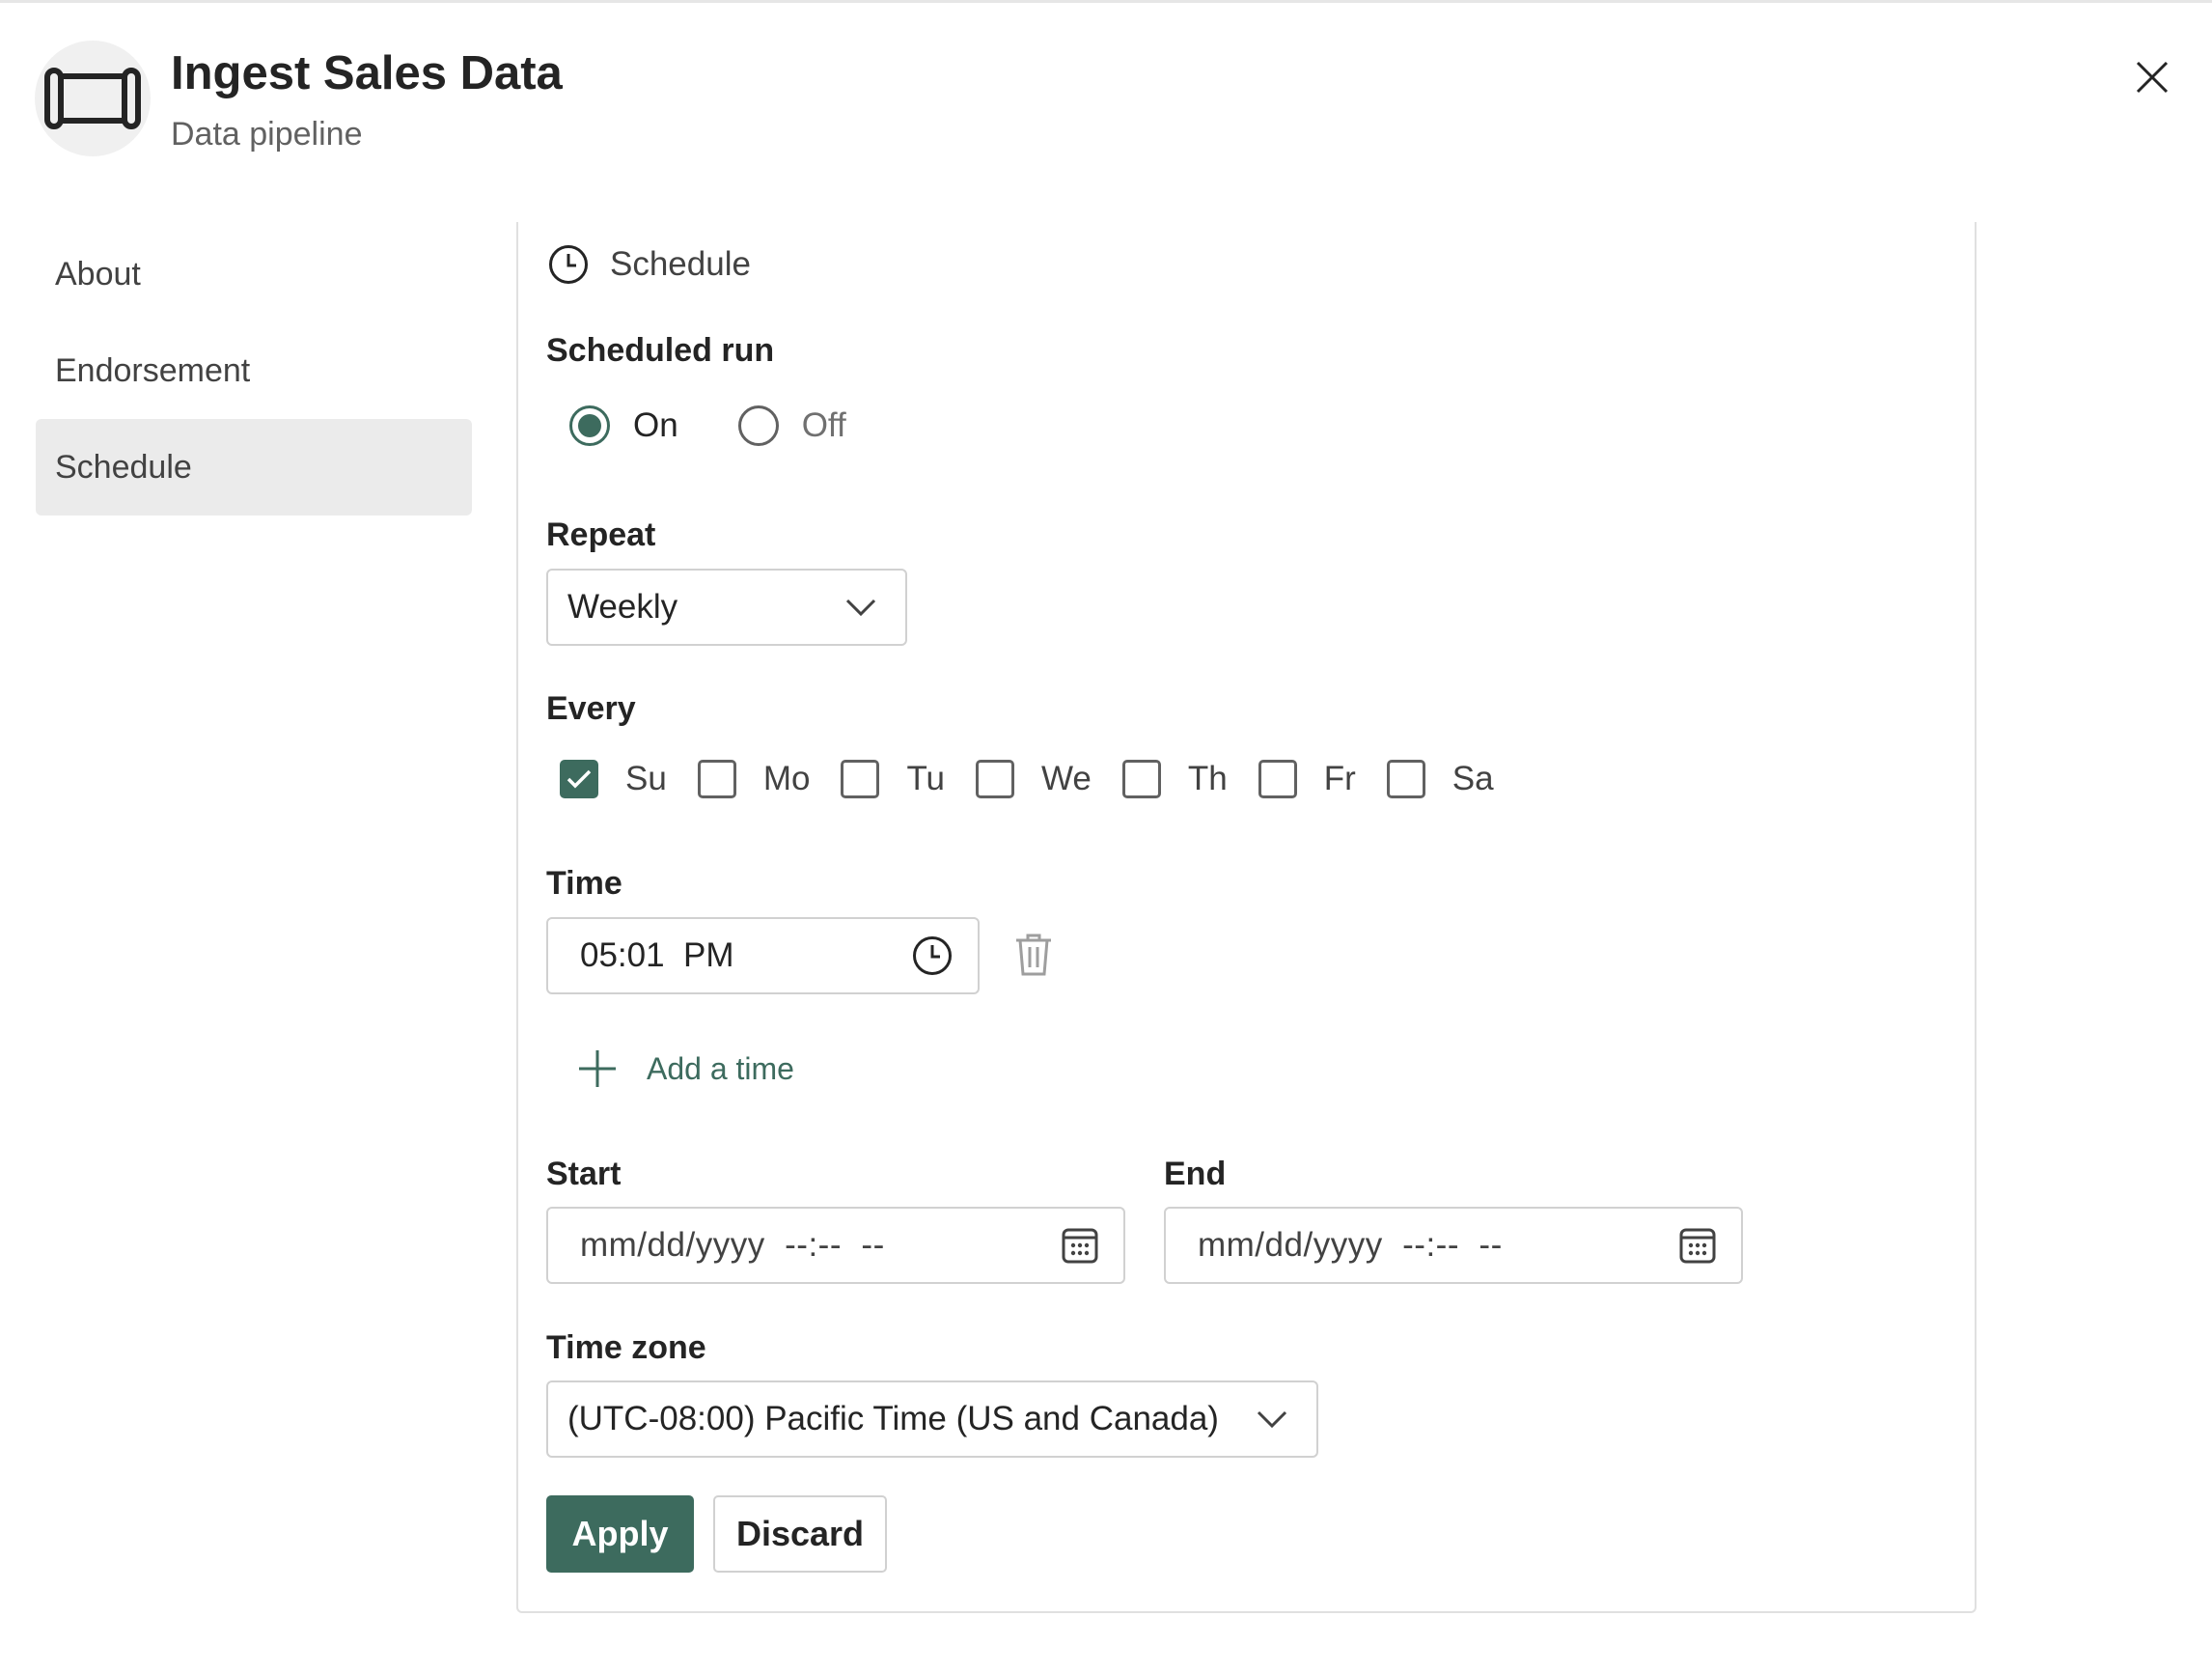  I want to click on start-datetime-input: mm/dd/yyyy --:-- --, so click(835, 1245).